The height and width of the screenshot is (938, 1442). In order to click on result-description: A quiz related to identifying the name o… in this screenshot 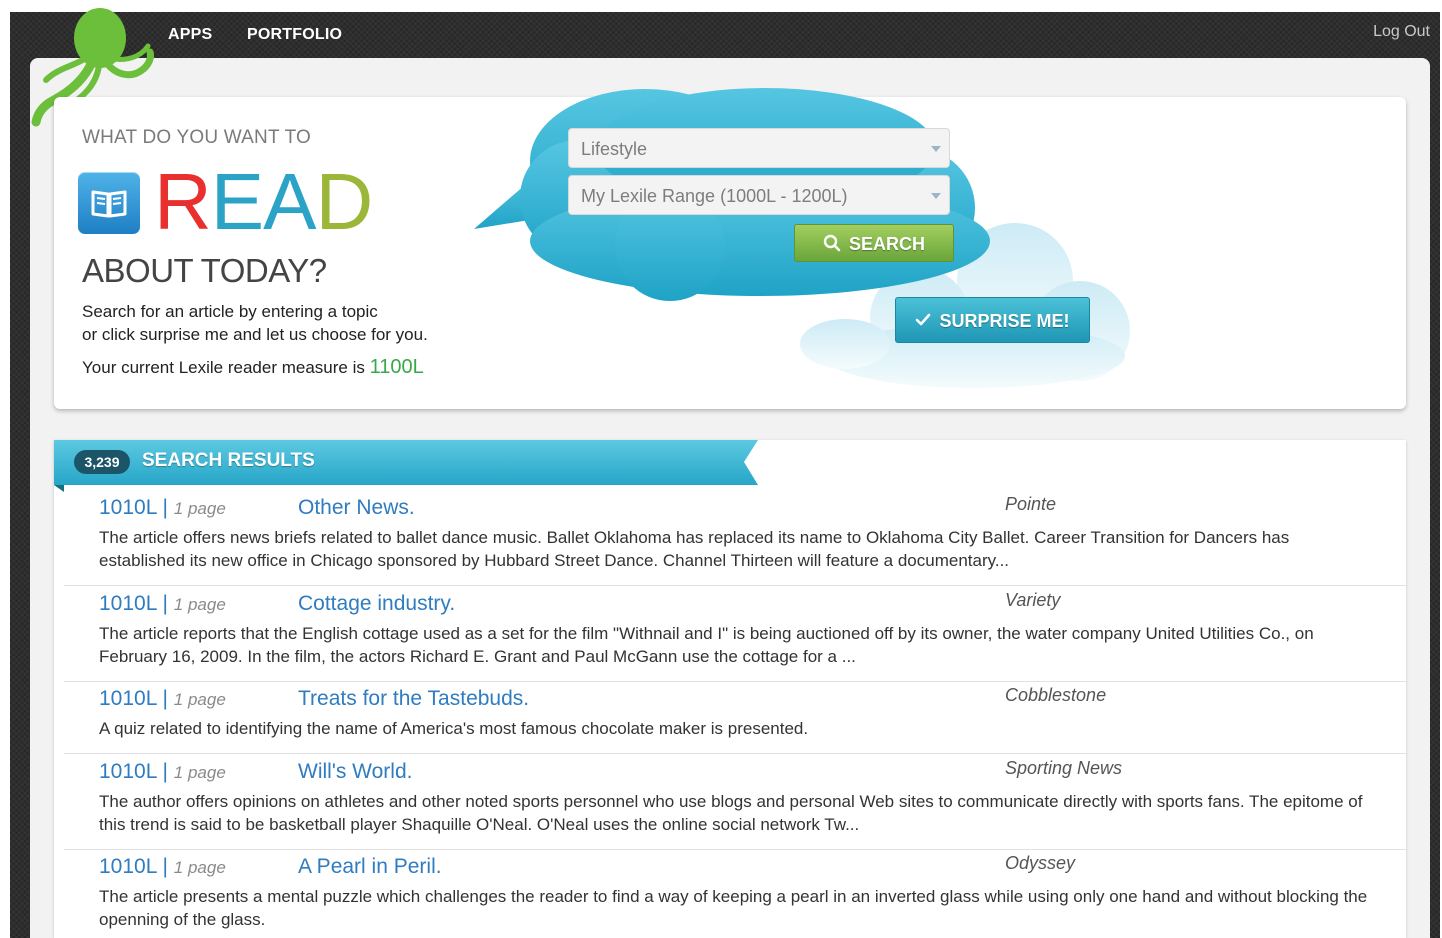, I will do `click(454, 728)`.